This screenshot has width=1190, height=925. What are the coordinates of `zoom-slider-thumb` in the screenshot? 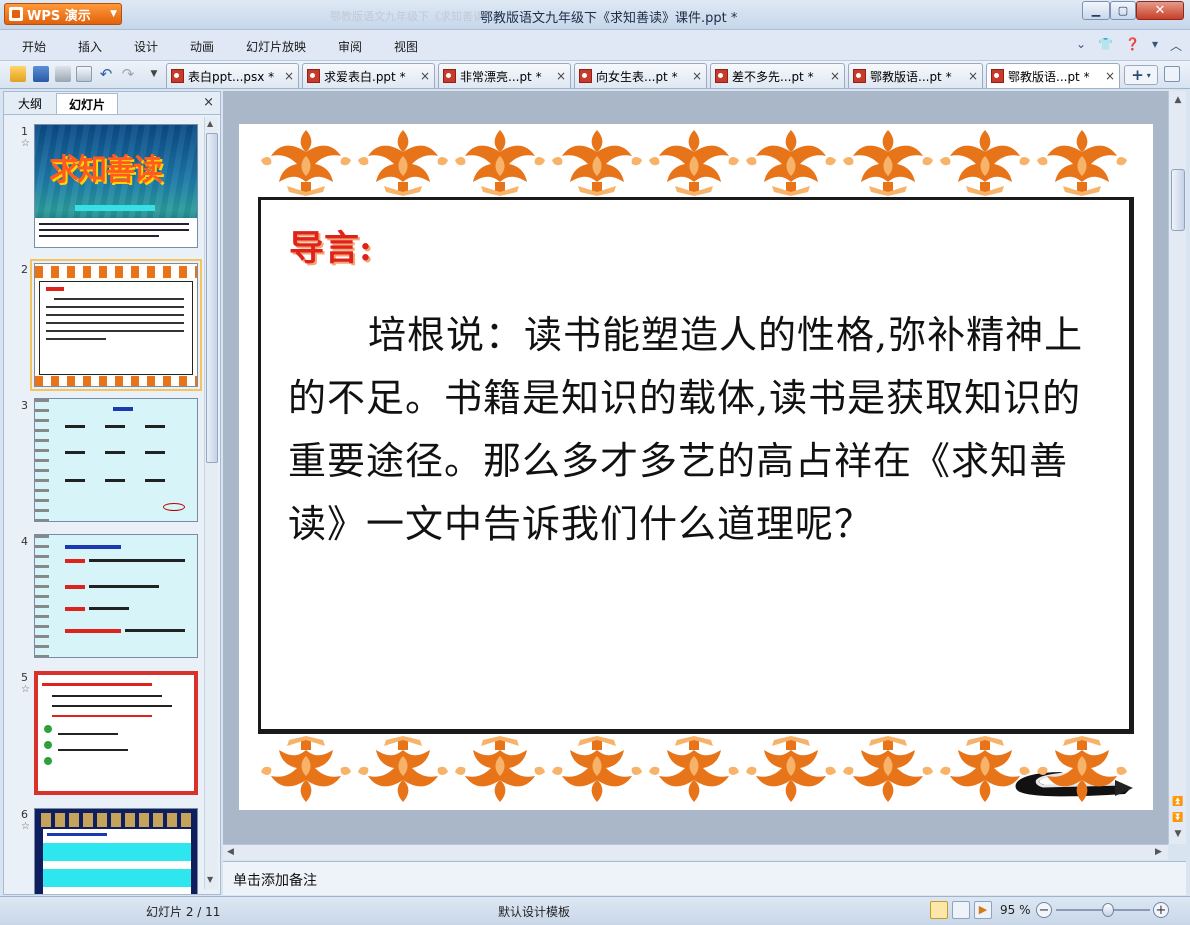 It's located at (1107, 910).